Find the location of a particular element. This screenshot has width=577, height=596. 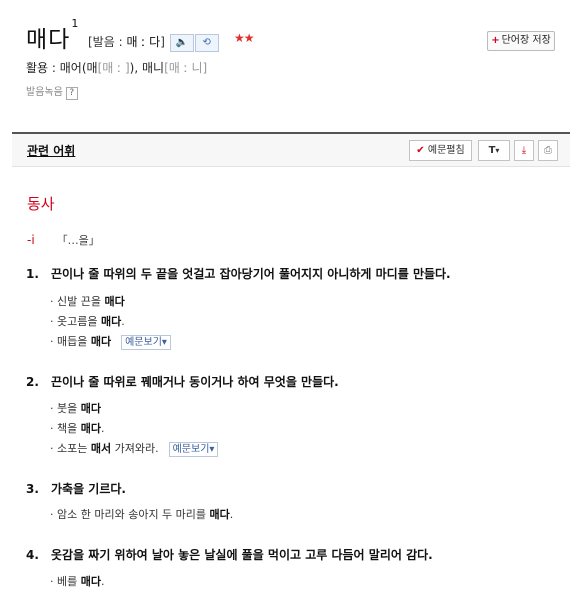

sense-text: 끈이나 줄 따위로 꿰매거나 동이거나 하여 무엇을 만들다. is located at coordinates (195, 382).